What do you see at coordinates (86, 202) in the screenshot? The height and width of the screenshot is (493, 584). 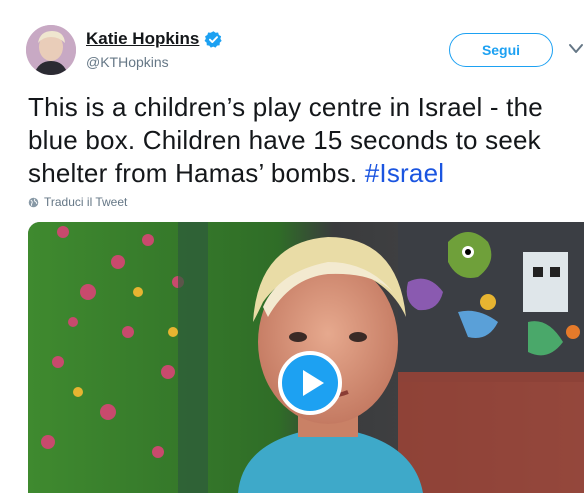 I see `translate-label: Traduci il Tweet` at bounding box center [86, 202].